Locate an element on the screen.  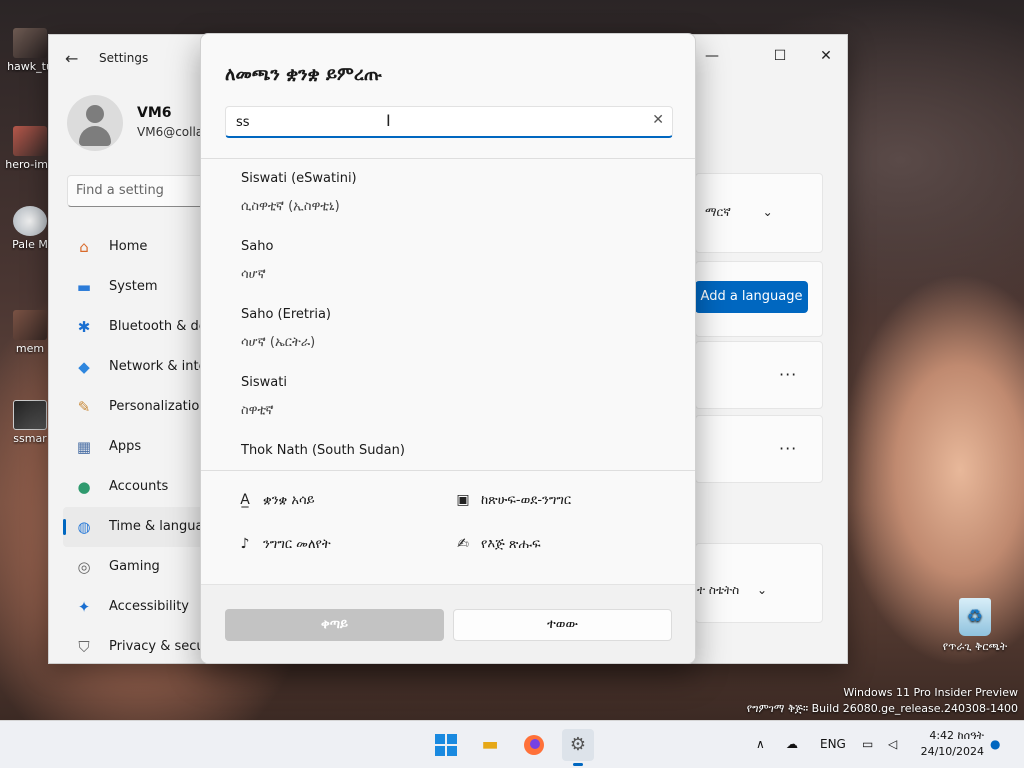
language-name: Saho (Eretria) is located at coordinates (286, 314).